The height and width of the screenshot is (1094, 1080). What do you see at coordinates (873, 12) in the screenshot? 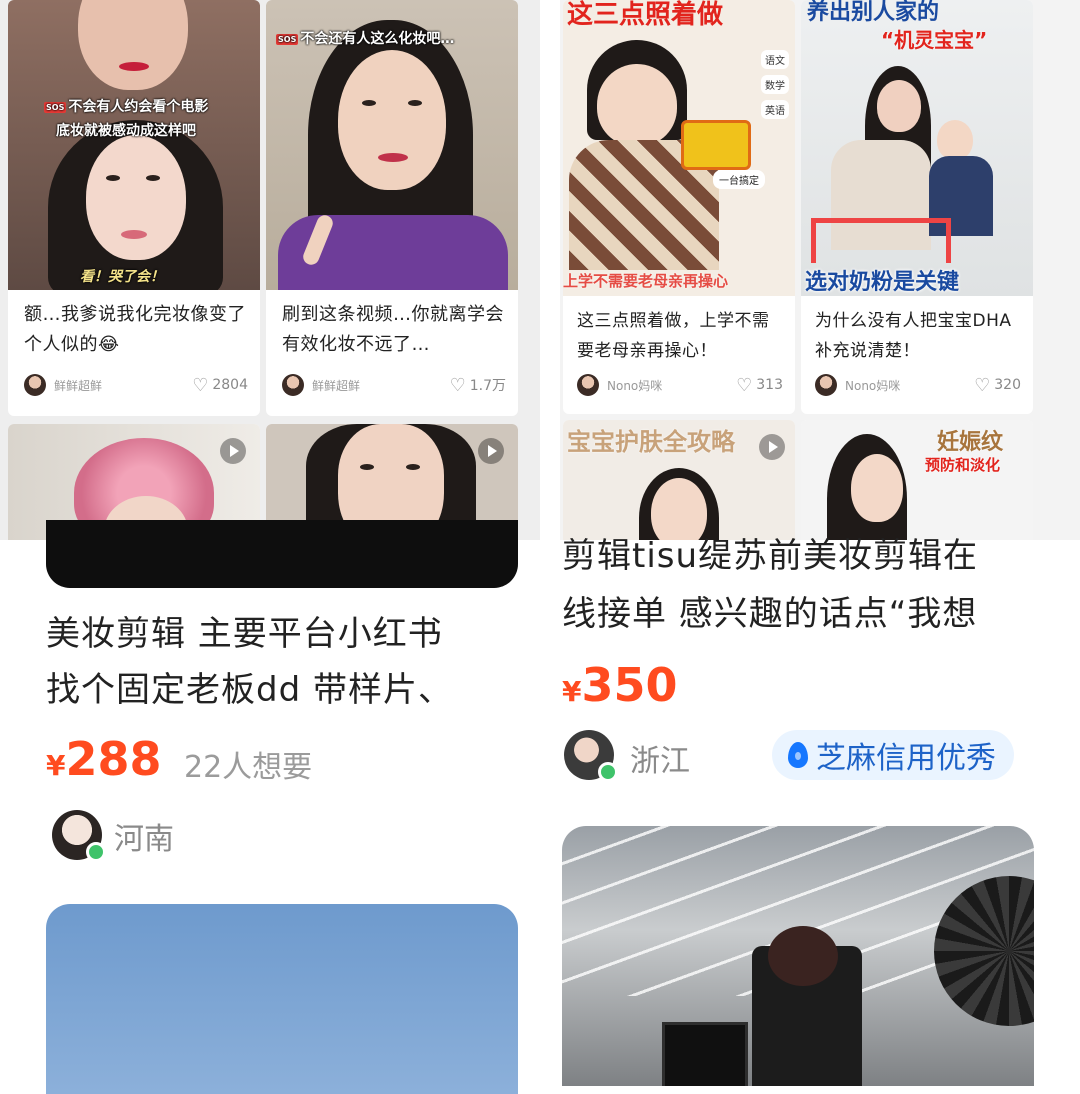
I see `overlay-headline: 养出别人家的` at bounding box center [873, 12].